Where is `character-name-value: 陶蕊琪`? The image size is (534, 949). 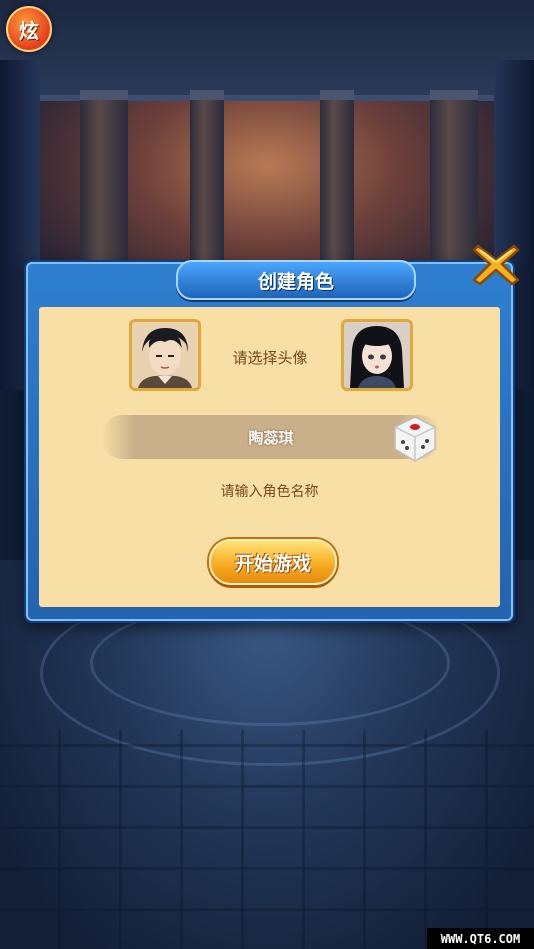 character-name-value: 陶蕊琪 is located at coordinates (271, 437).